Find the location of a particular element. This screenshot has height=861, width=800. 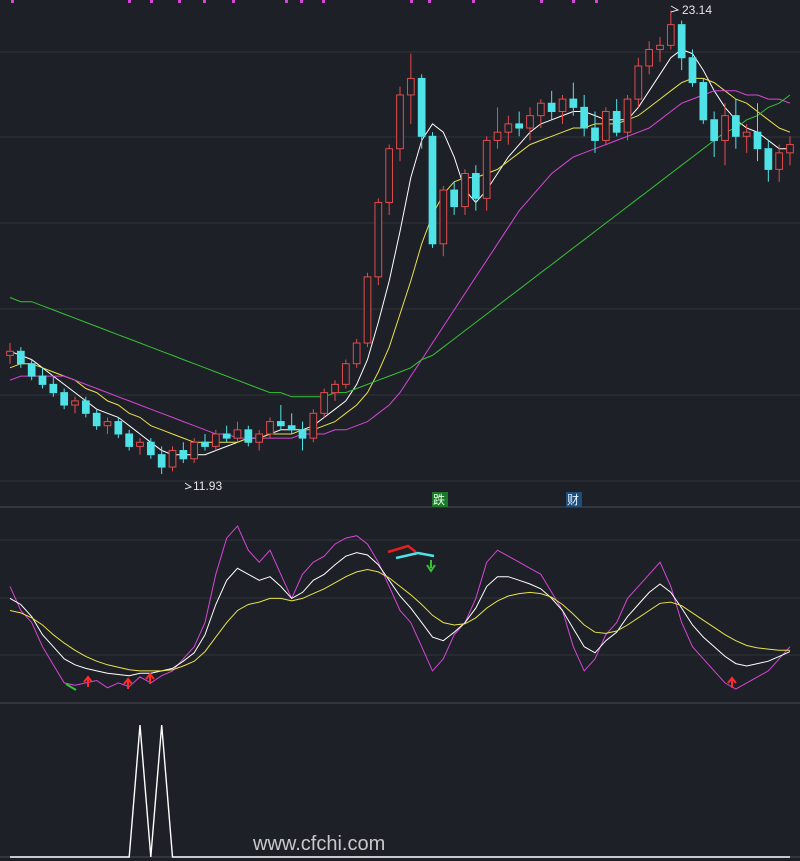

watermark: www.cfchi.com is located at coordinates (318, 844).